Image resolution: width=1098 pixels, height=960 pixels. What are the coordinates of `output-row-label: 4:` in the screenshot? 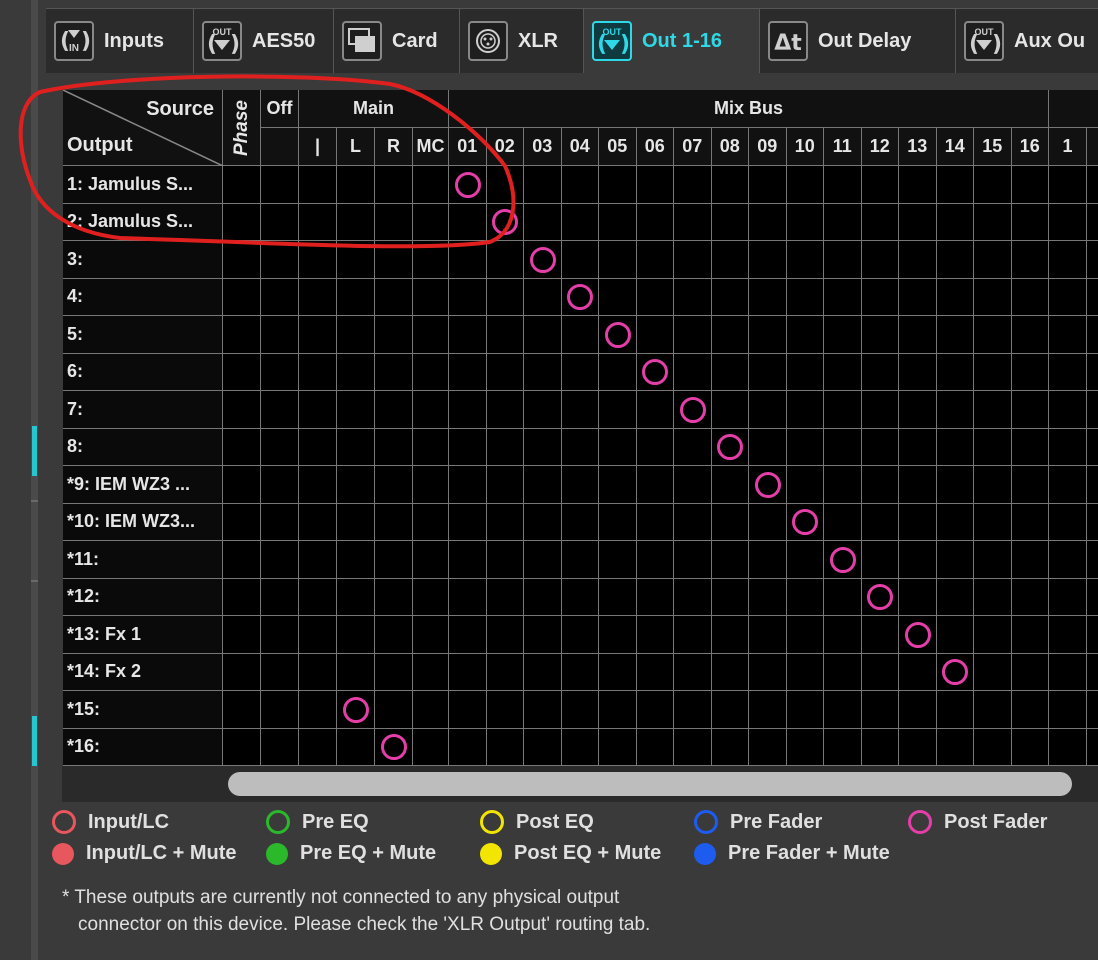 It's located at (143, 297).